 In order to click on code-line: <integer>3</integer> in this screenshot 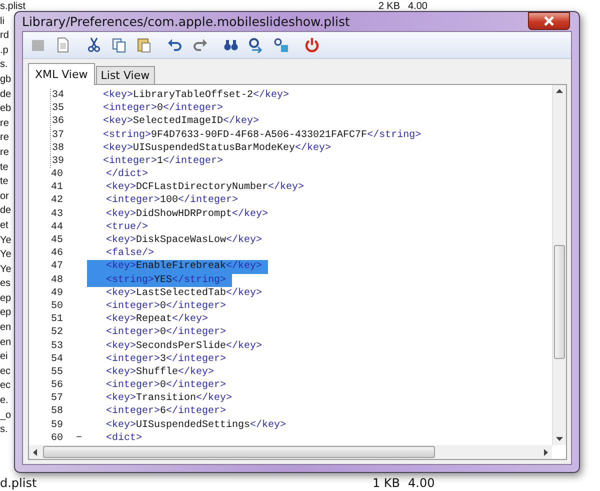, I will do `click(166, 359)`.